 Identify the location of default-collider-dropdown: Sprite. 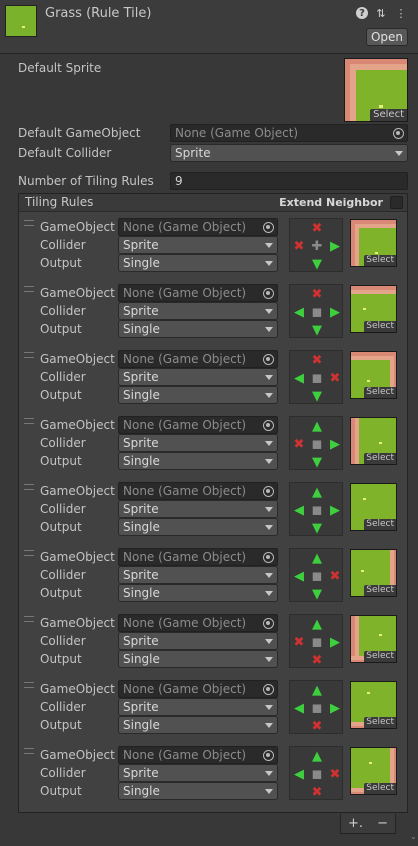
(289, 153).